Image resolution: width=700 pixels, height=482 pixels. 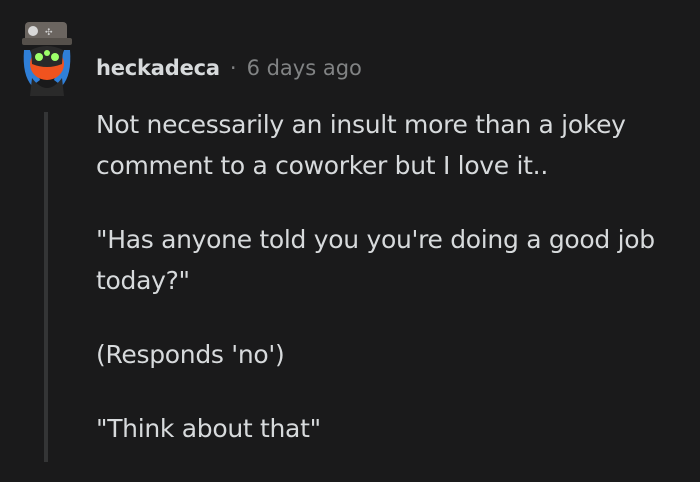 What do you see at coordinates (47, 58) in the screenshot?
I see `user-avatar-icon: ✣` at bounding box center [47, 58].